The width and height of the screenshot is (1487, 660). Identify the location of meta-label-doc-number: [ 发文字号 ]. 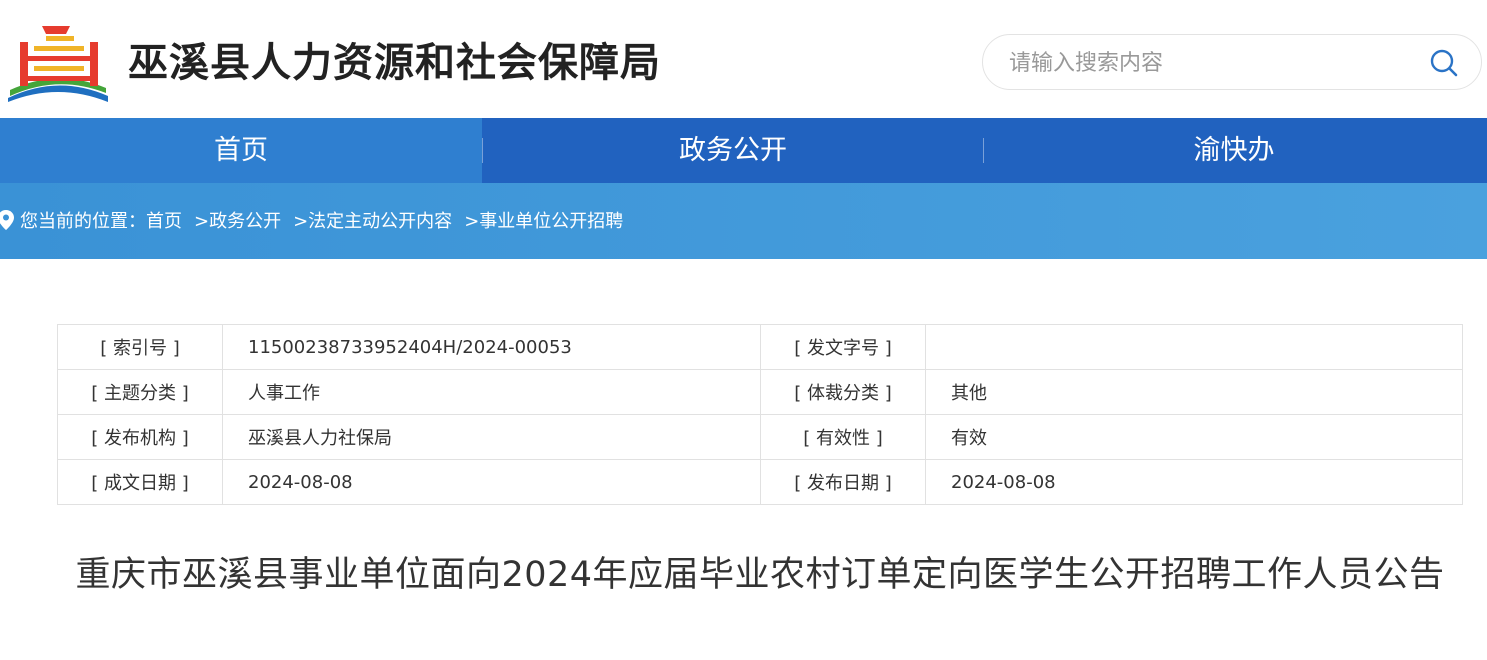
(843, 347).